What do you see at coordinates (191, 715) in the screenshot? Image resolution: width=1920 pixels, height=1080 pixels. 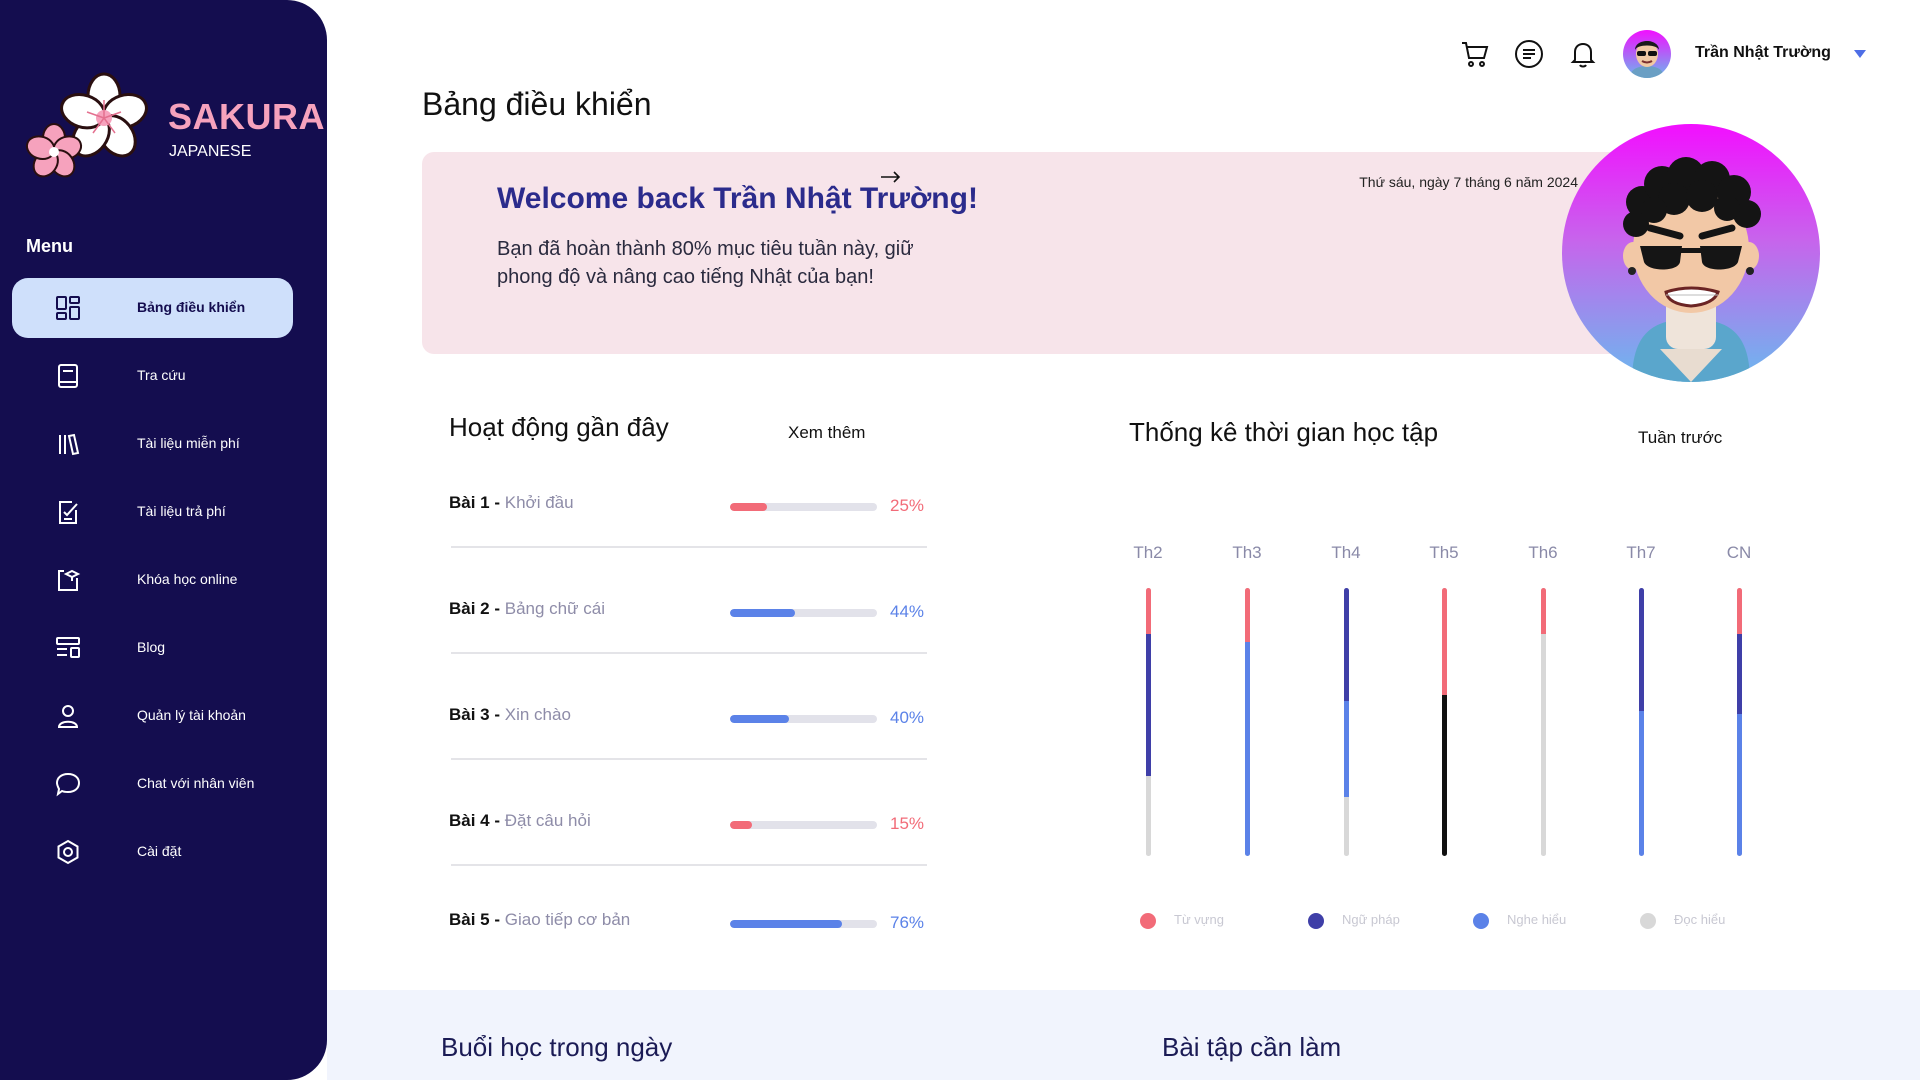 I see `sidebar-item-label: Quản lý tài khoản` at bounding box center [191, 715].